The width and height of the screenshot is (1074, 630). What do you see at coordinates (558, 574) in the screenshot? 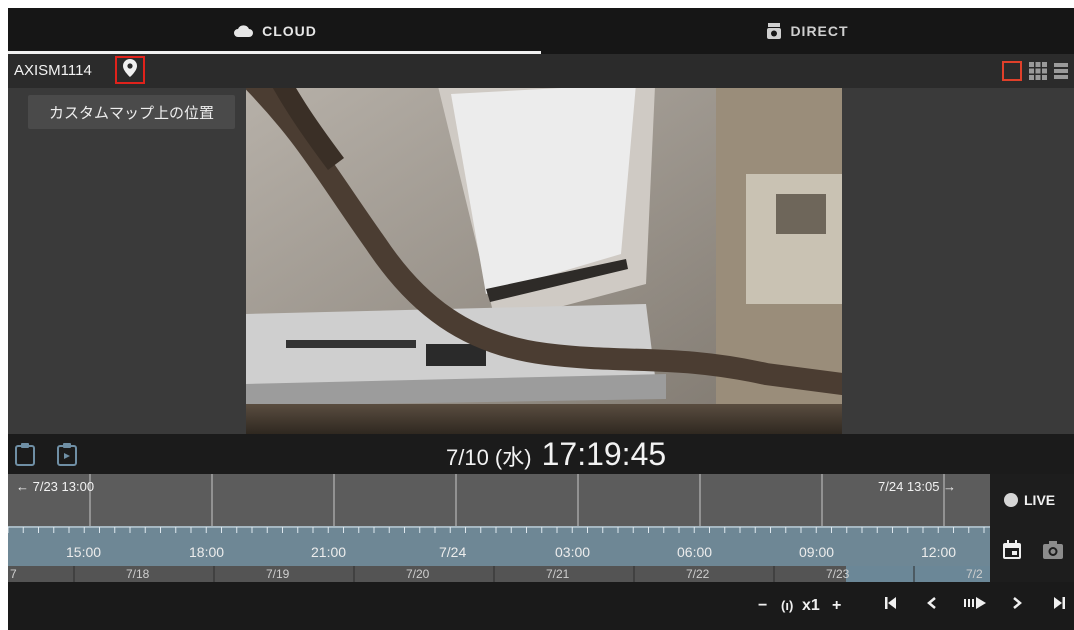
I see `day-label: 7/21` at bounding box center [558, 574].